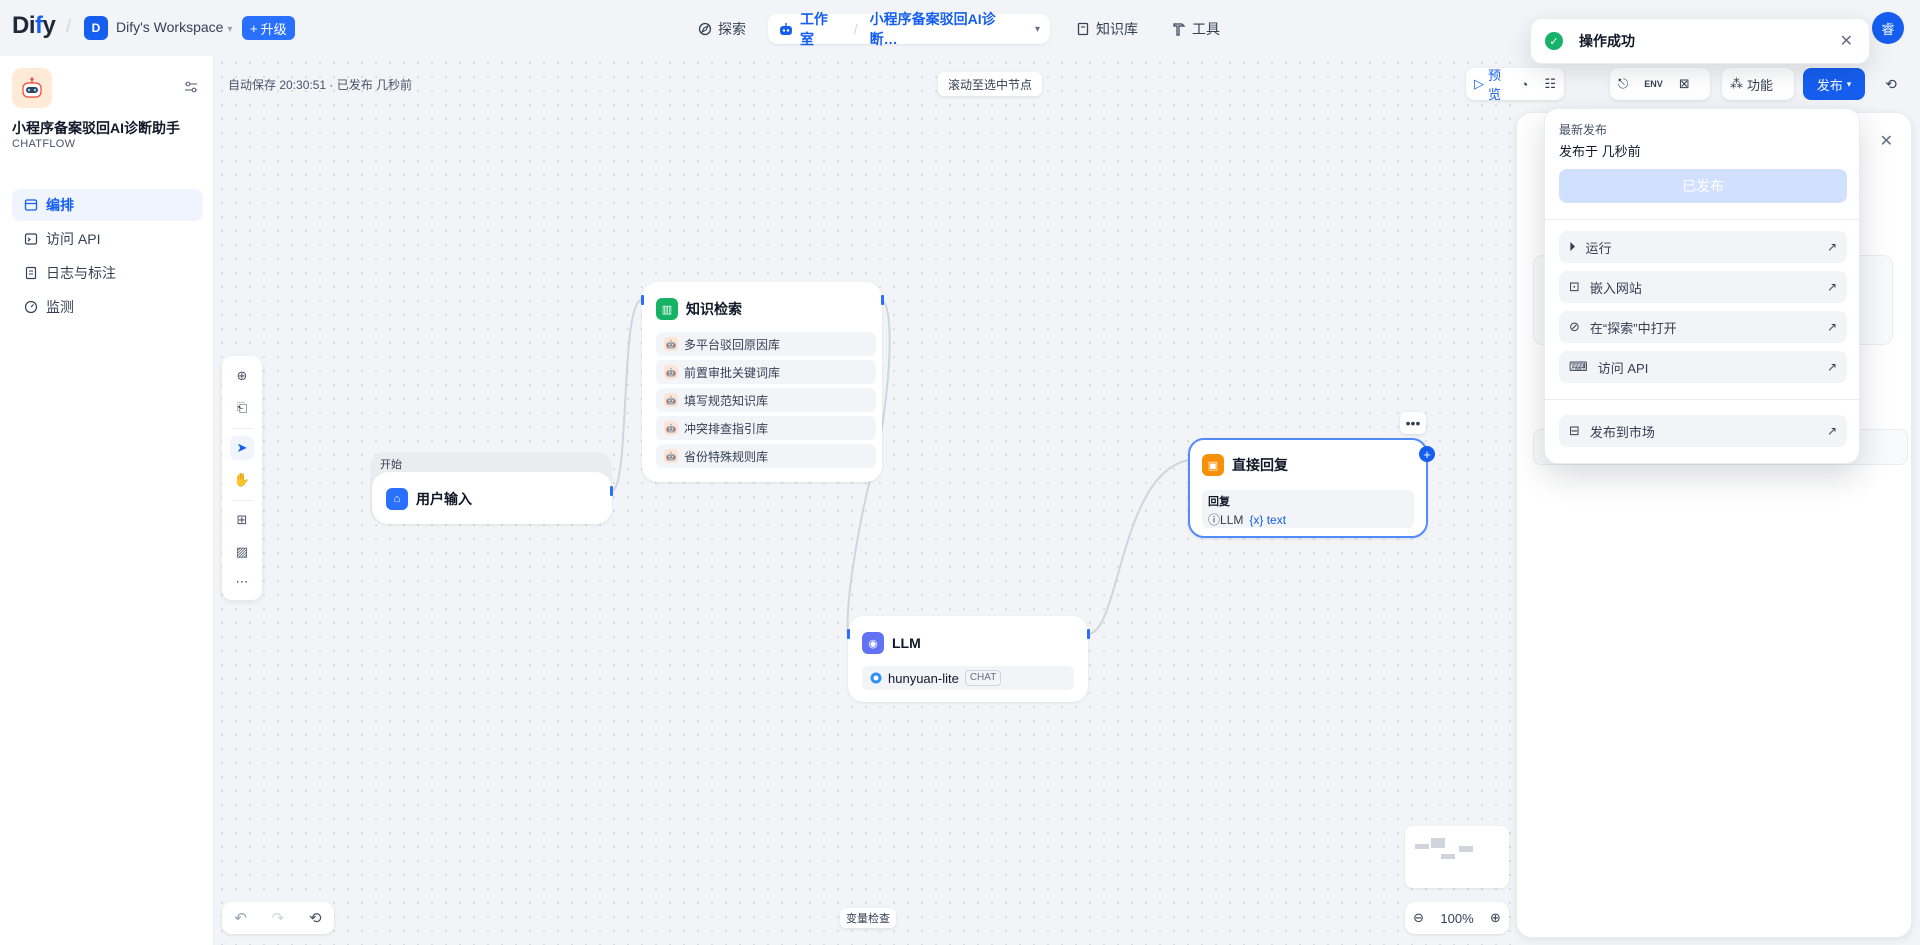 The image size is (1920, 945). I want to click on dataset-name: 冲突排查指引库, so click(726, 428).